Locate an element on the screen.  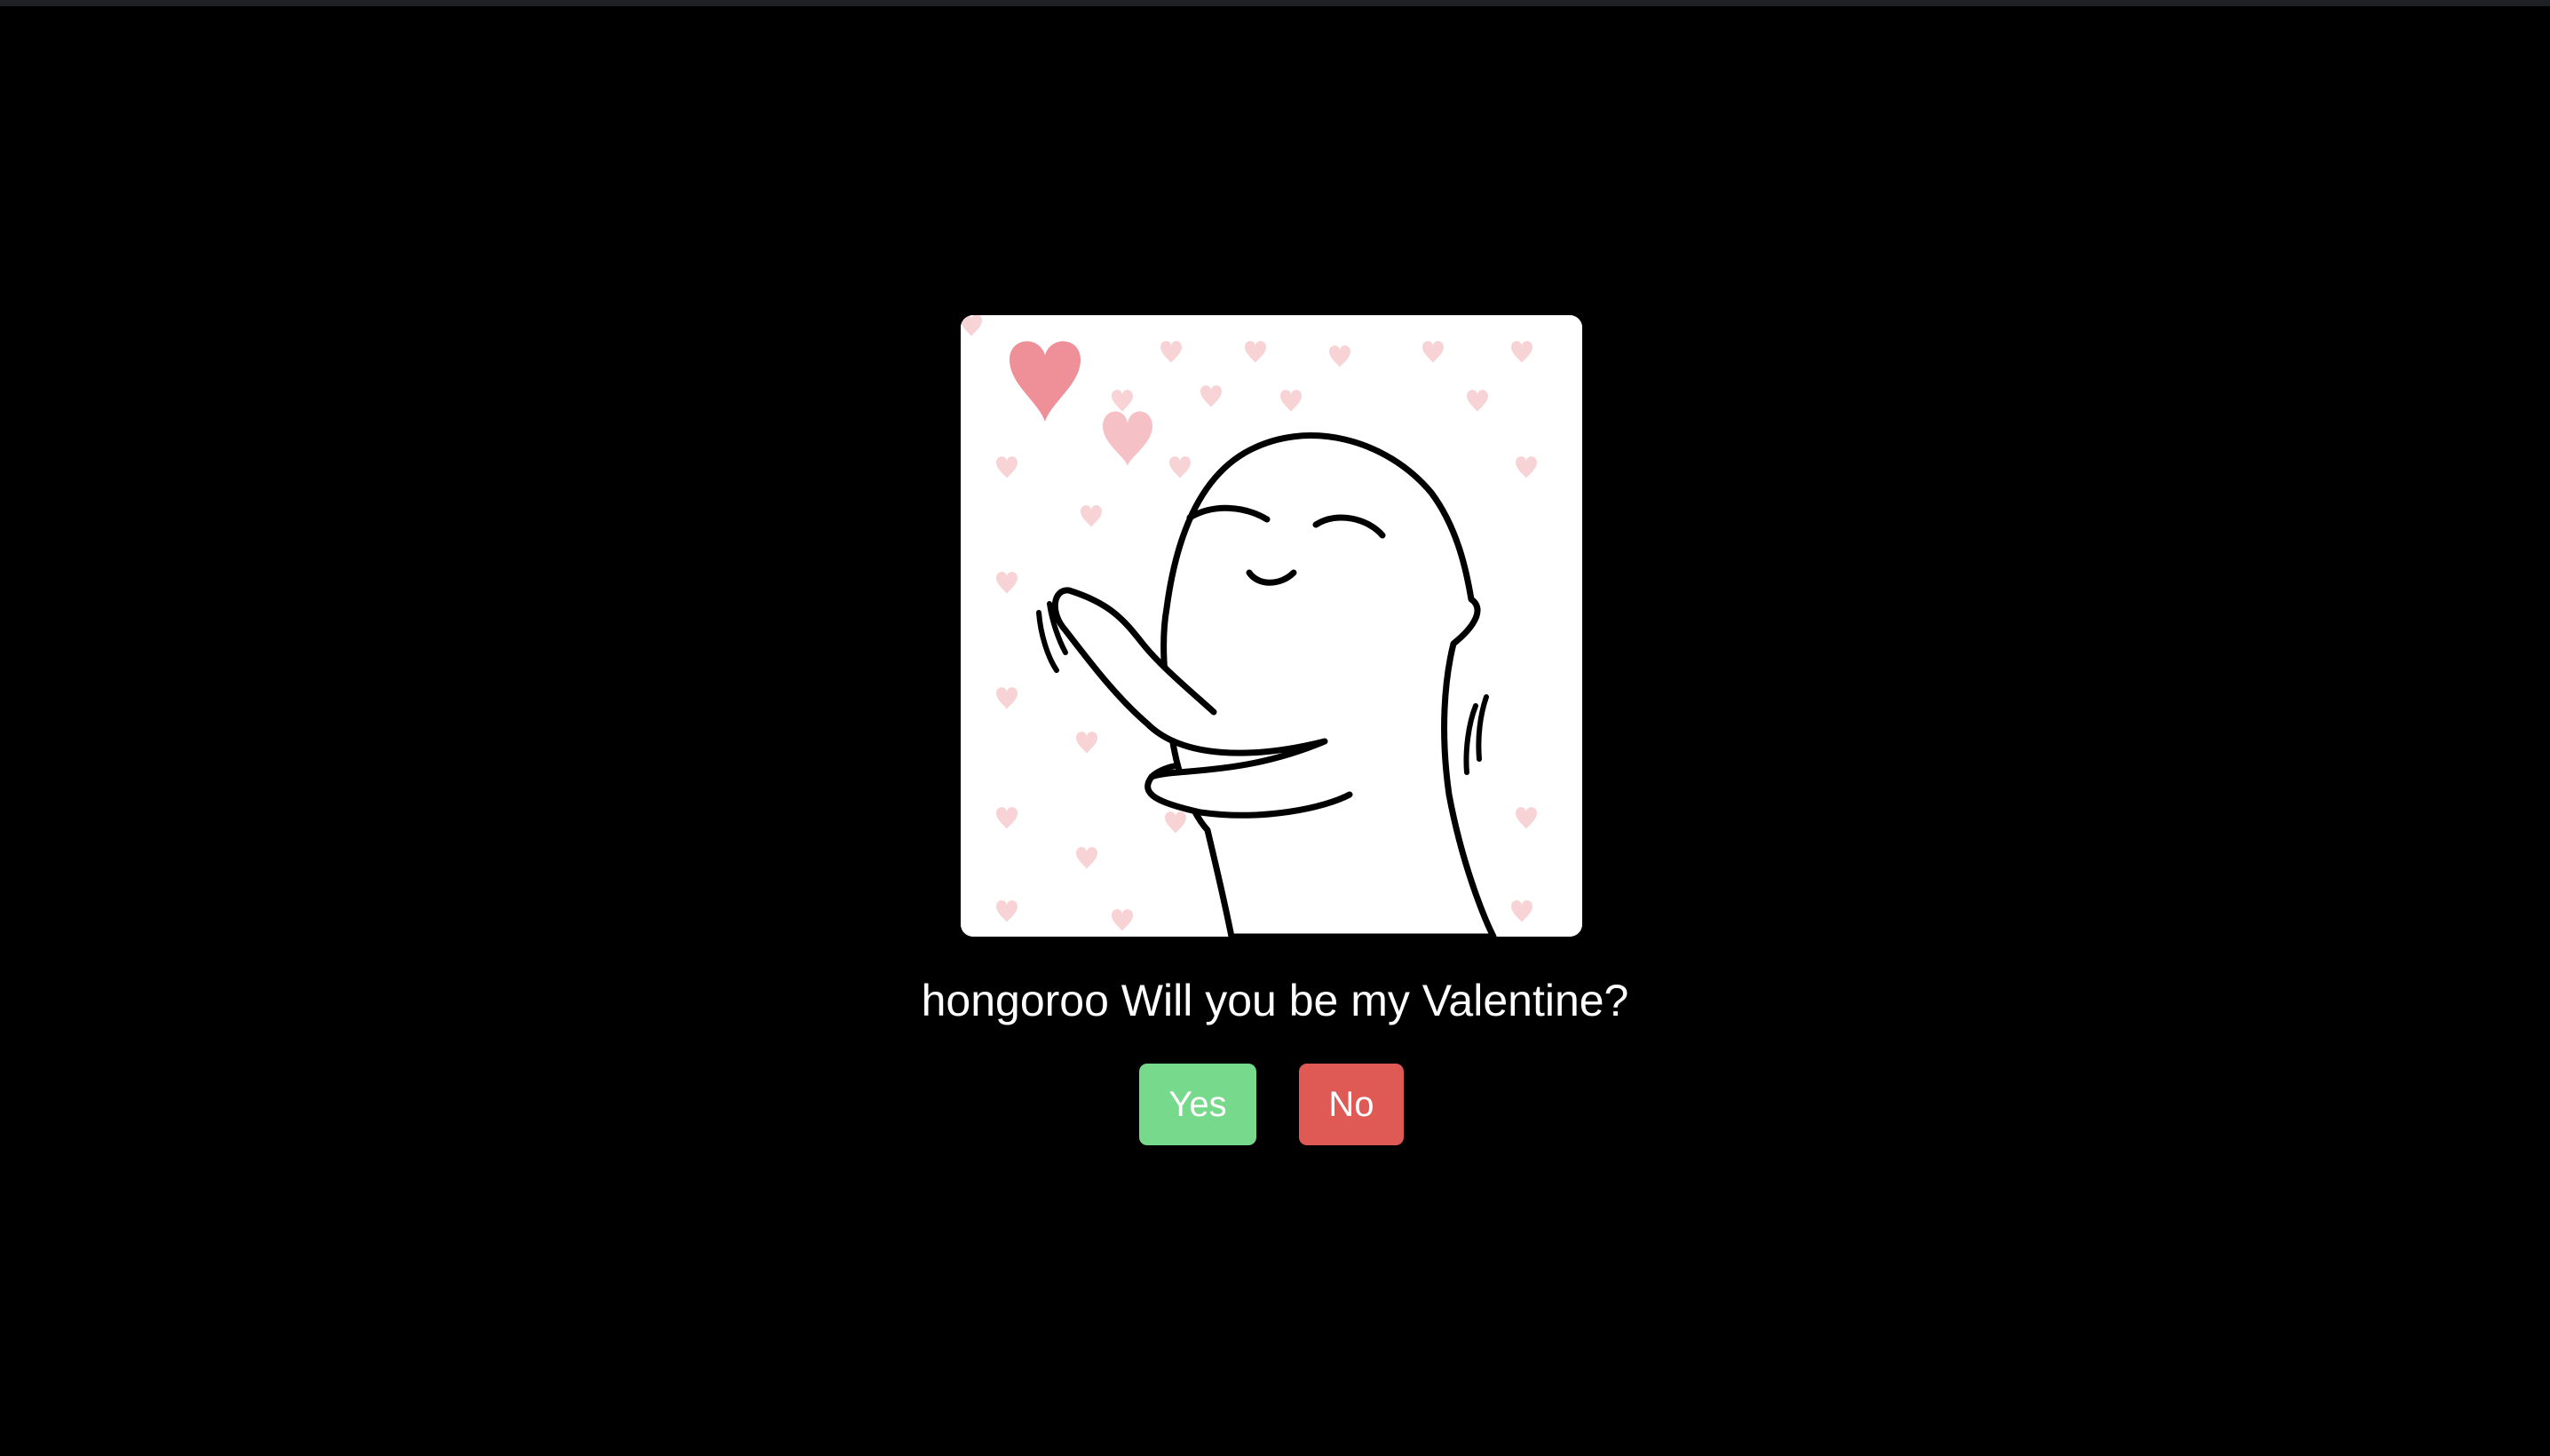
valentine-image is located at coordinates (1271, 626).